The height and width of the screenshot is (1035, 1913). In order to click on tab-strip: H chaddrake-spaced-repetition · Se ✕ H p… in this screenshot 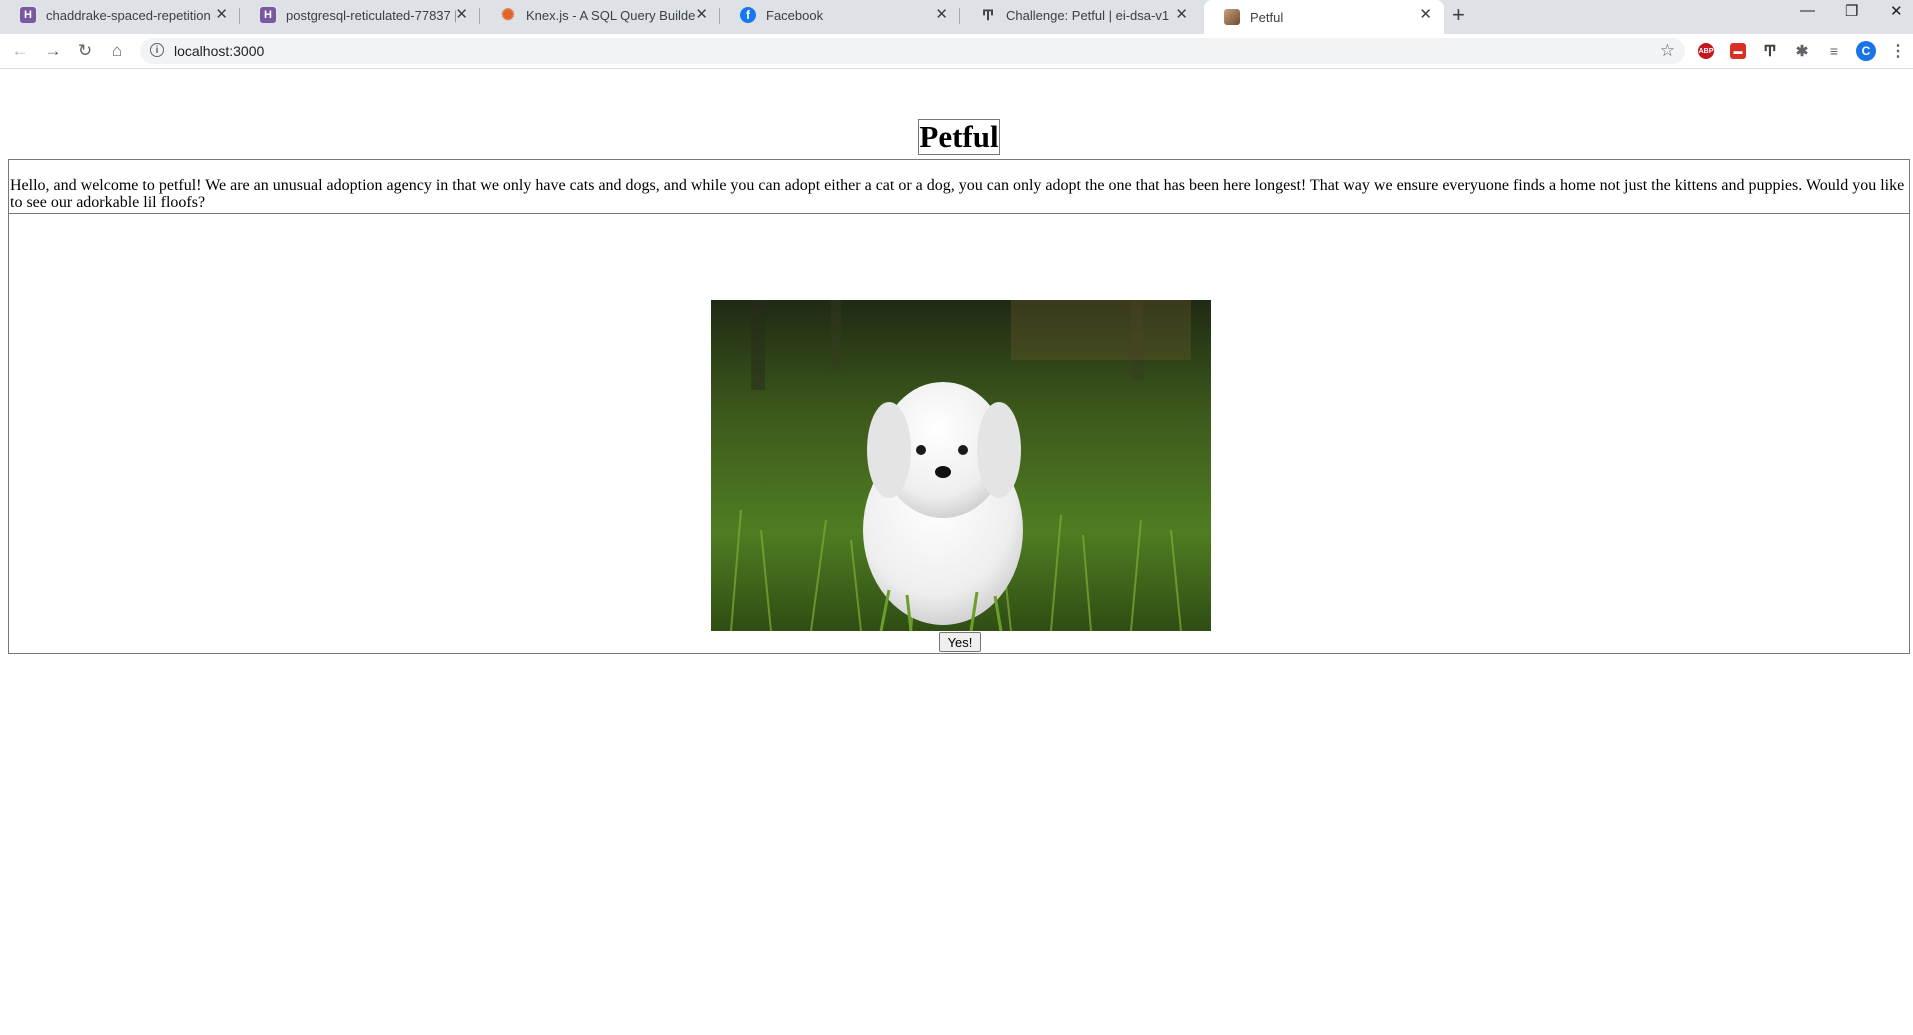, I will do `click(956, 17)`.